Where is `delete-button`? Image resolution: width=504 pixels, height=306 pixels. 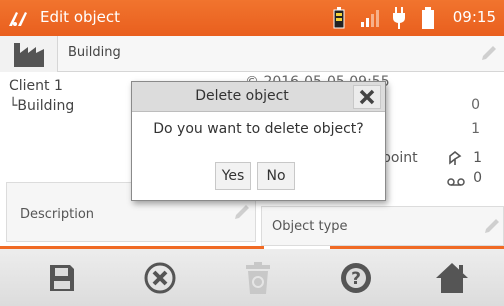
delete-button is located at coordinates (258, 278).